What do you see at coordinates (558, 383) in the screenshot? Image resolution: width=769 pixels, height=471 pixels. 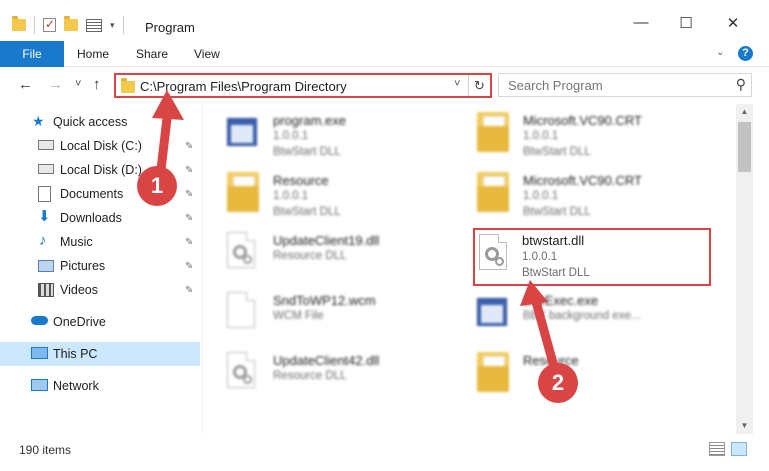 I see `callout-step-2: 2` at bounding box center [558, 383].